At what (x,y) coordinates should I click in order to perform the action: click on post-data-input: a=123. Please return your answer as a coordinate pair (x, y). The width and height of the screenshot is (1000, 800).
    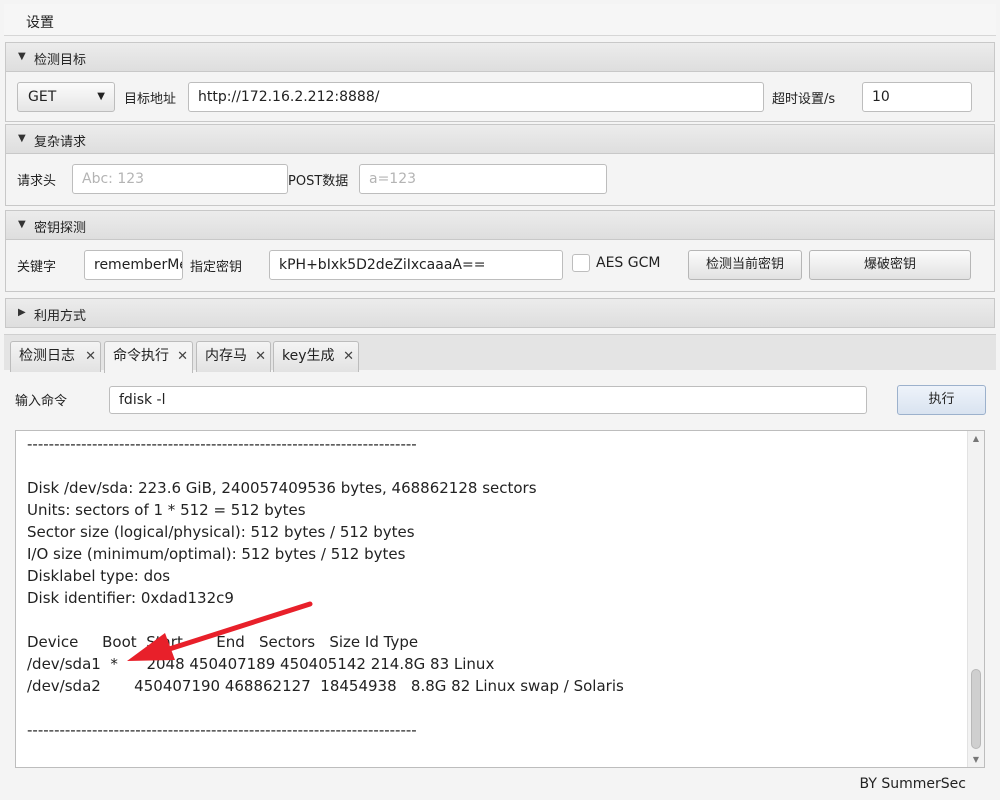
    Looking at the image, I should click on (483, 179).